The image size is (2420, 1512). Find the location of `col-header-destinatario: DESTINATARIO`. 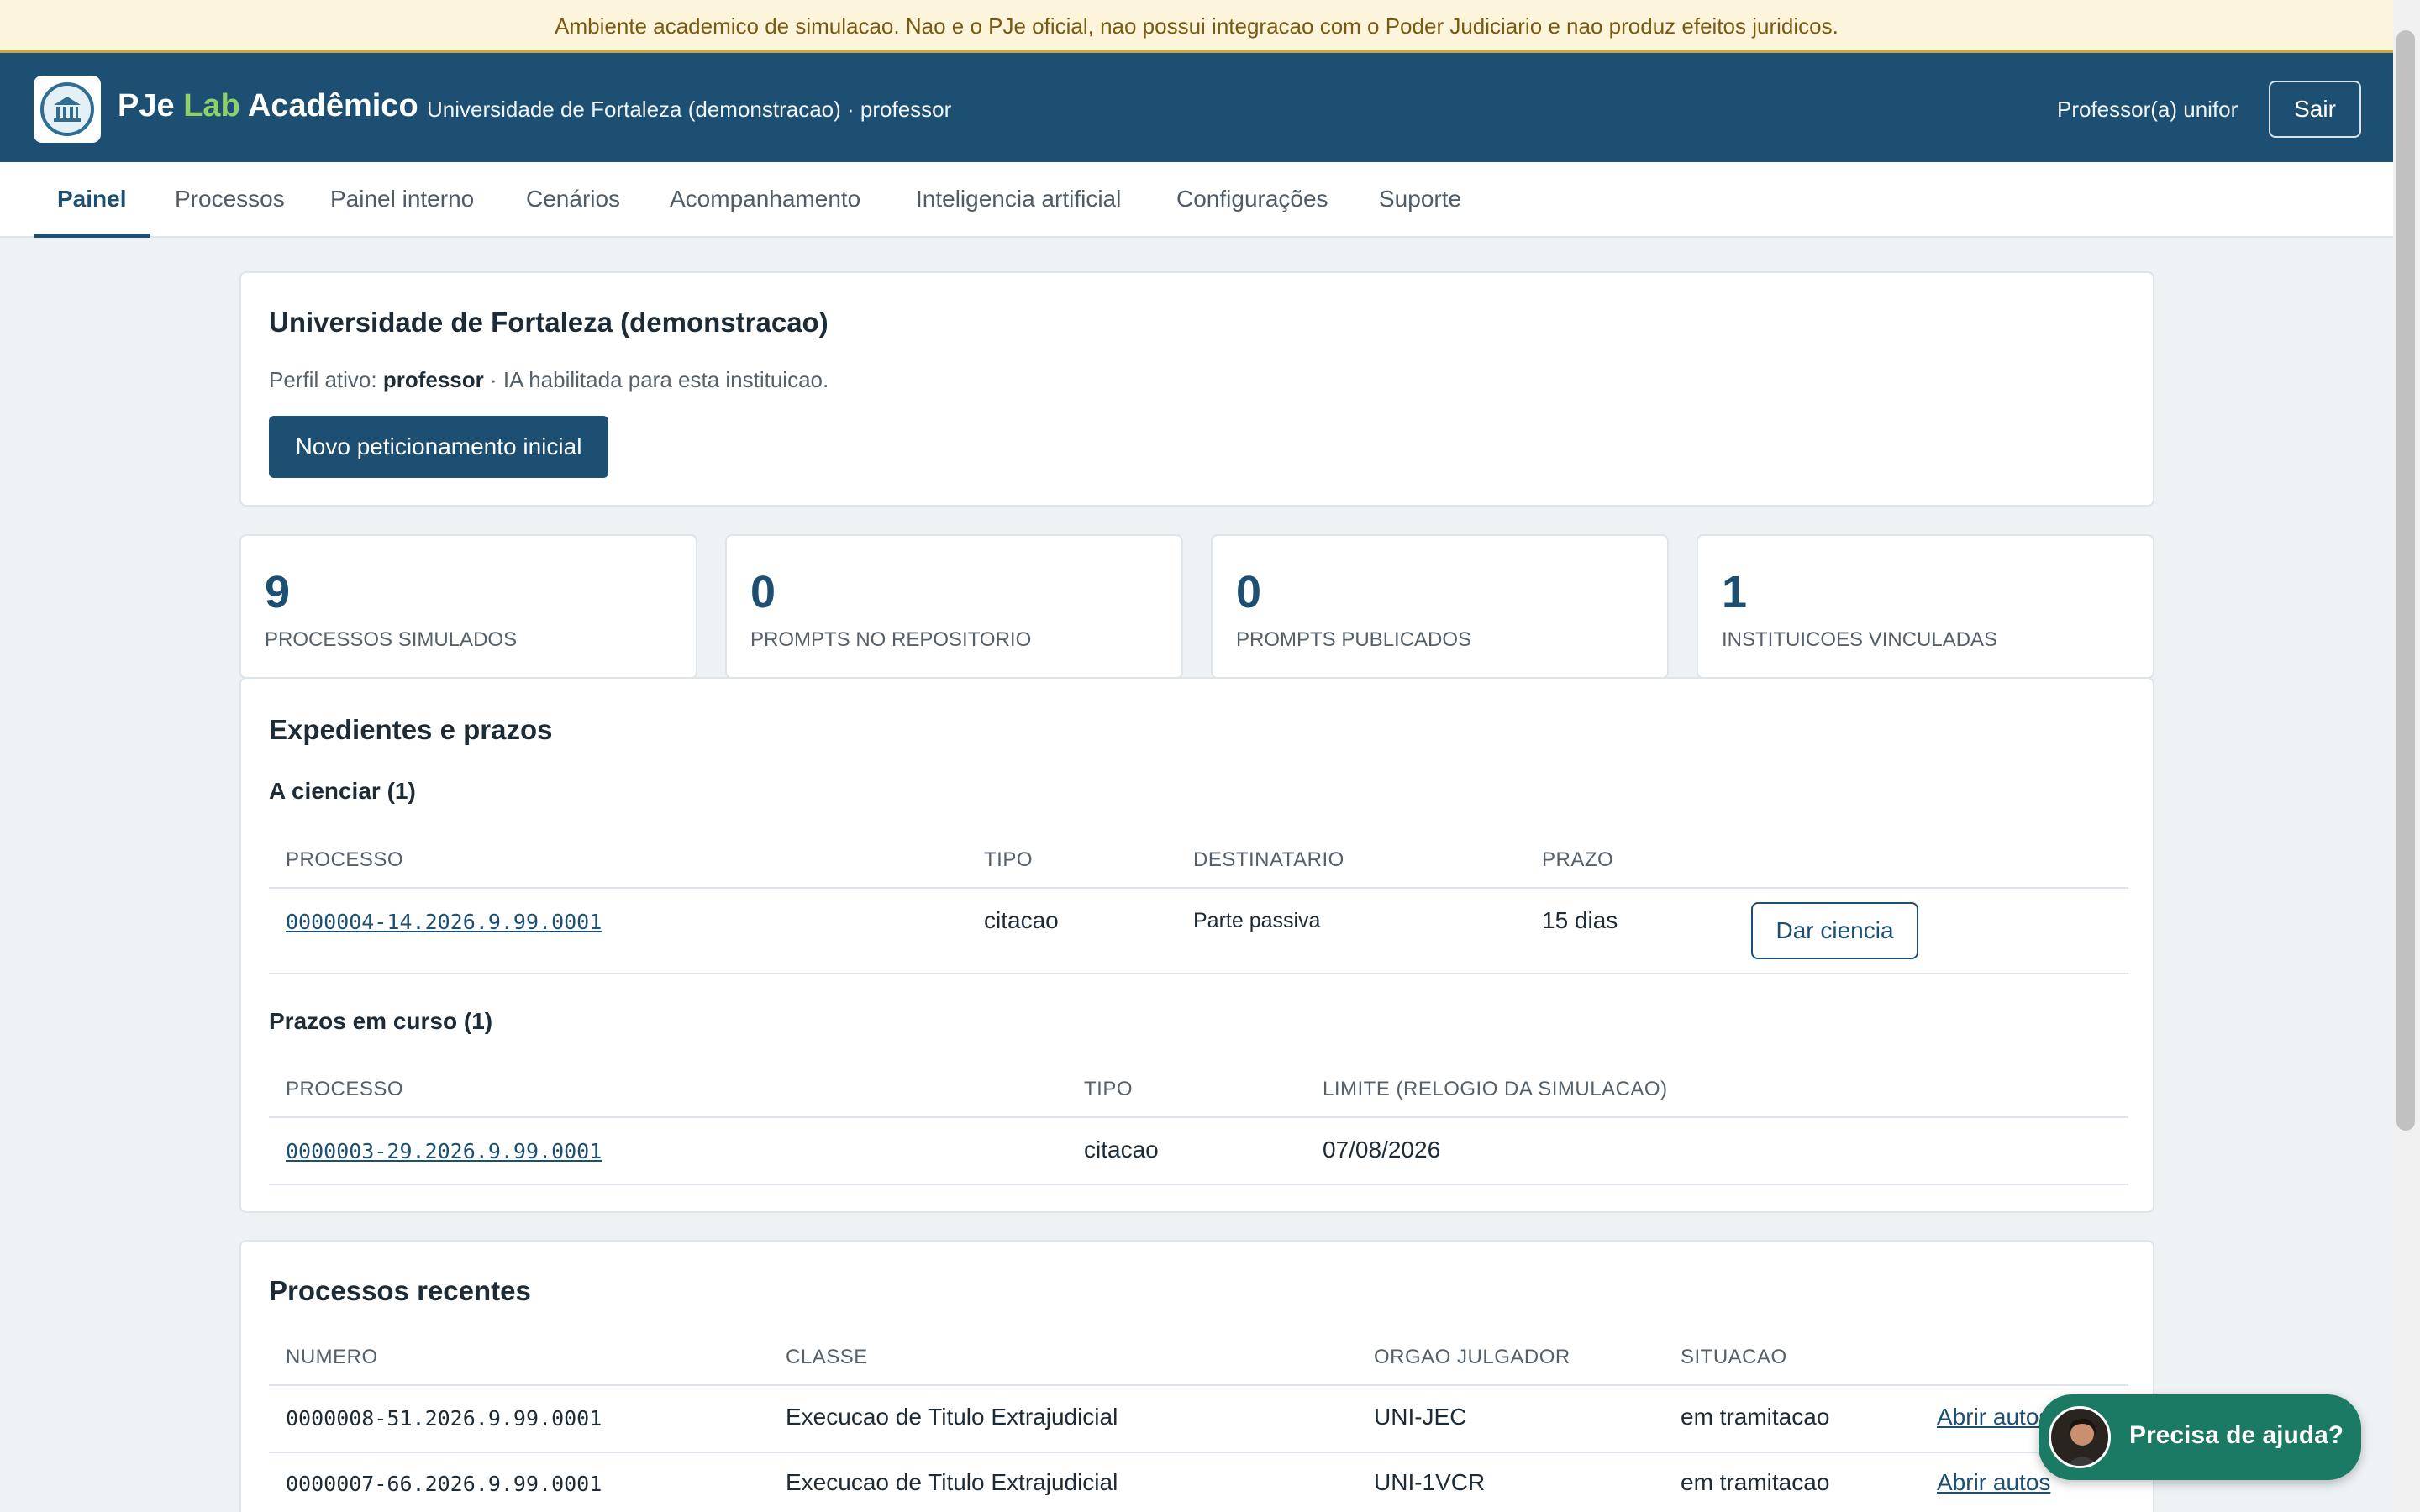

col-header-destinatario: DESTINATARIO is located at coordinates (1268, 859).